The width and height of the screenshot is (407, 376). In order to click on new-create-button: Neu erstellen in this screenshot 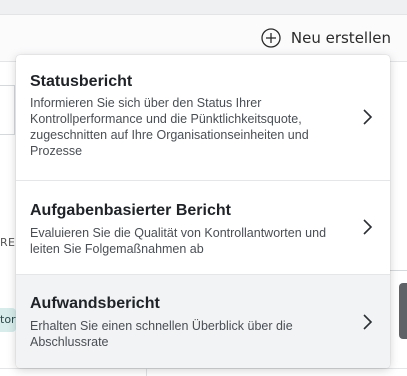, I will do `click(326, 38)`.